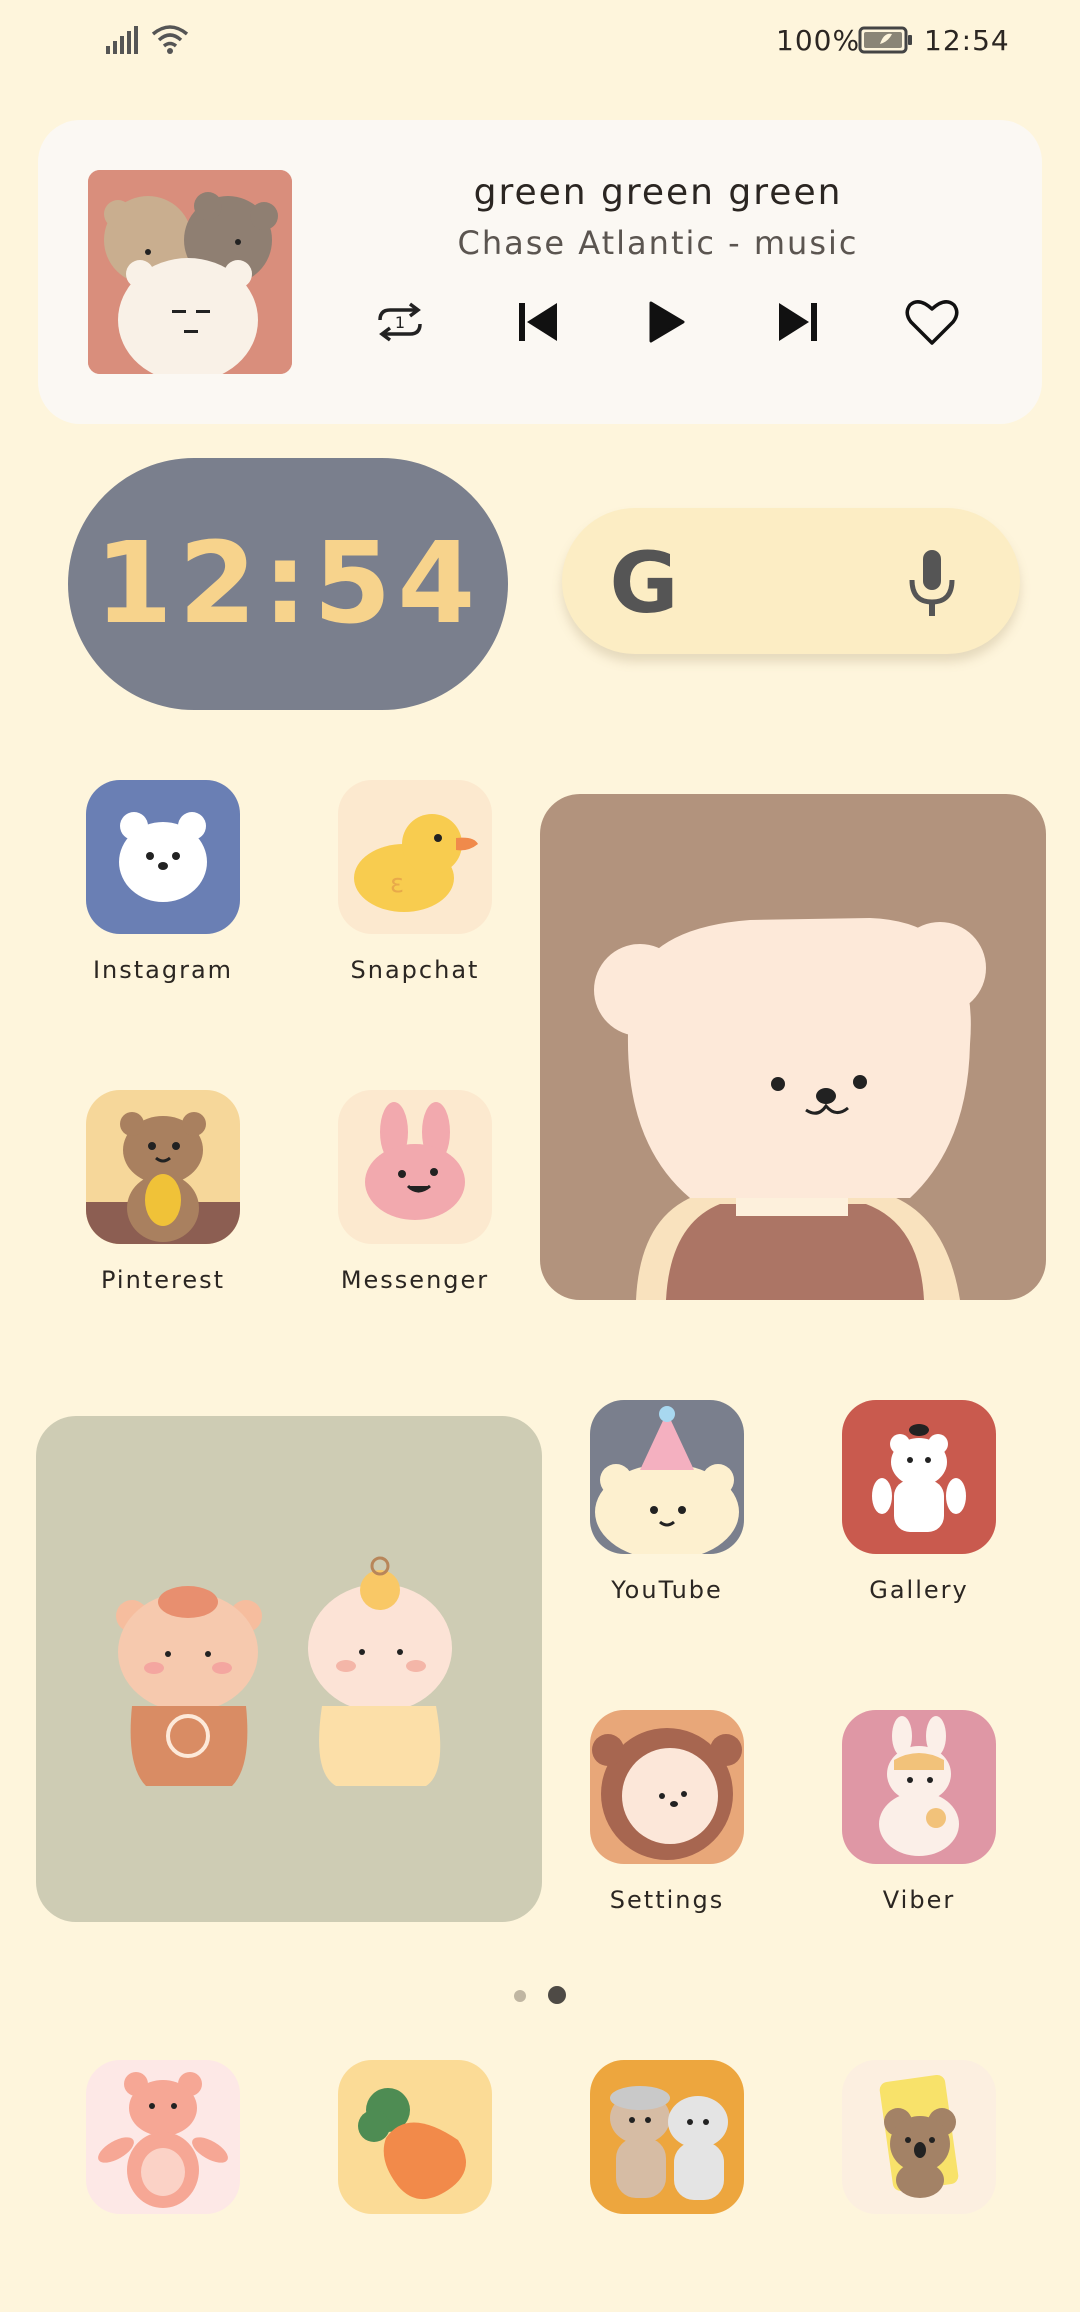 This screenshot has height=2312, width=1080. Describe the element at coordinates (397, 884) in the screenshot. I see `svg-text: ε` at that location.